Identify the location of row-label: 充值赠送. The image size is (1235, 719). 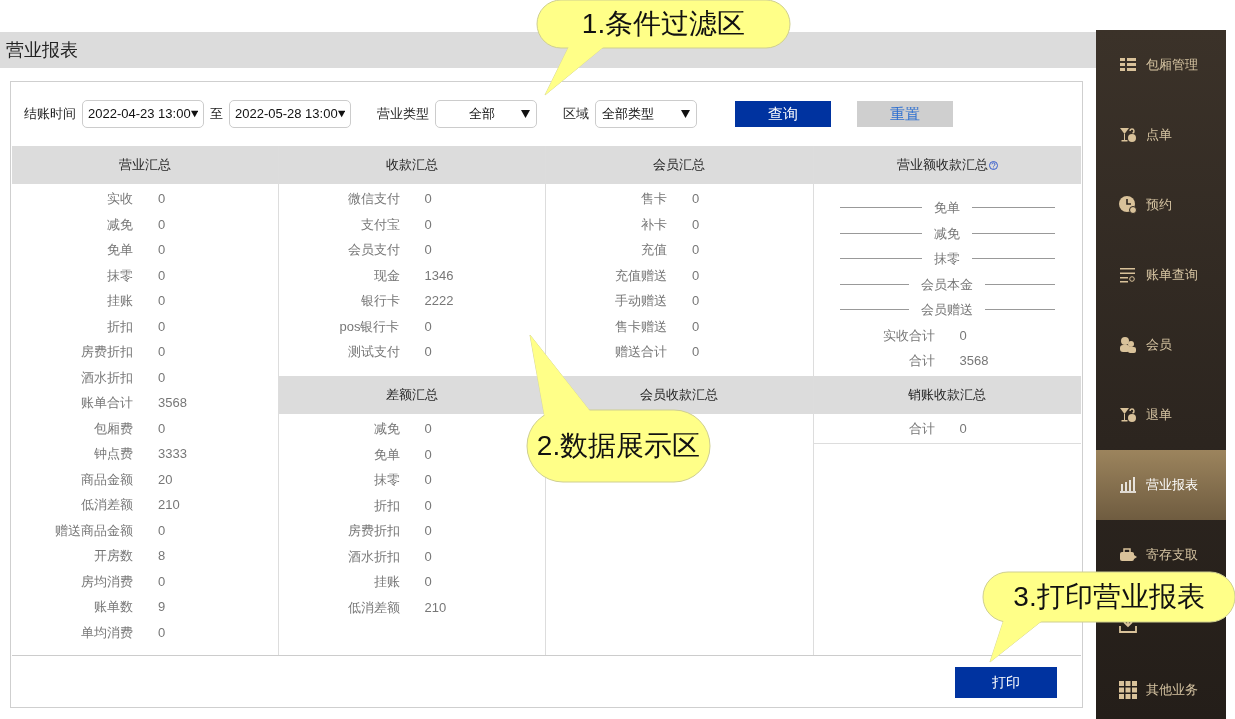
(640, 275).